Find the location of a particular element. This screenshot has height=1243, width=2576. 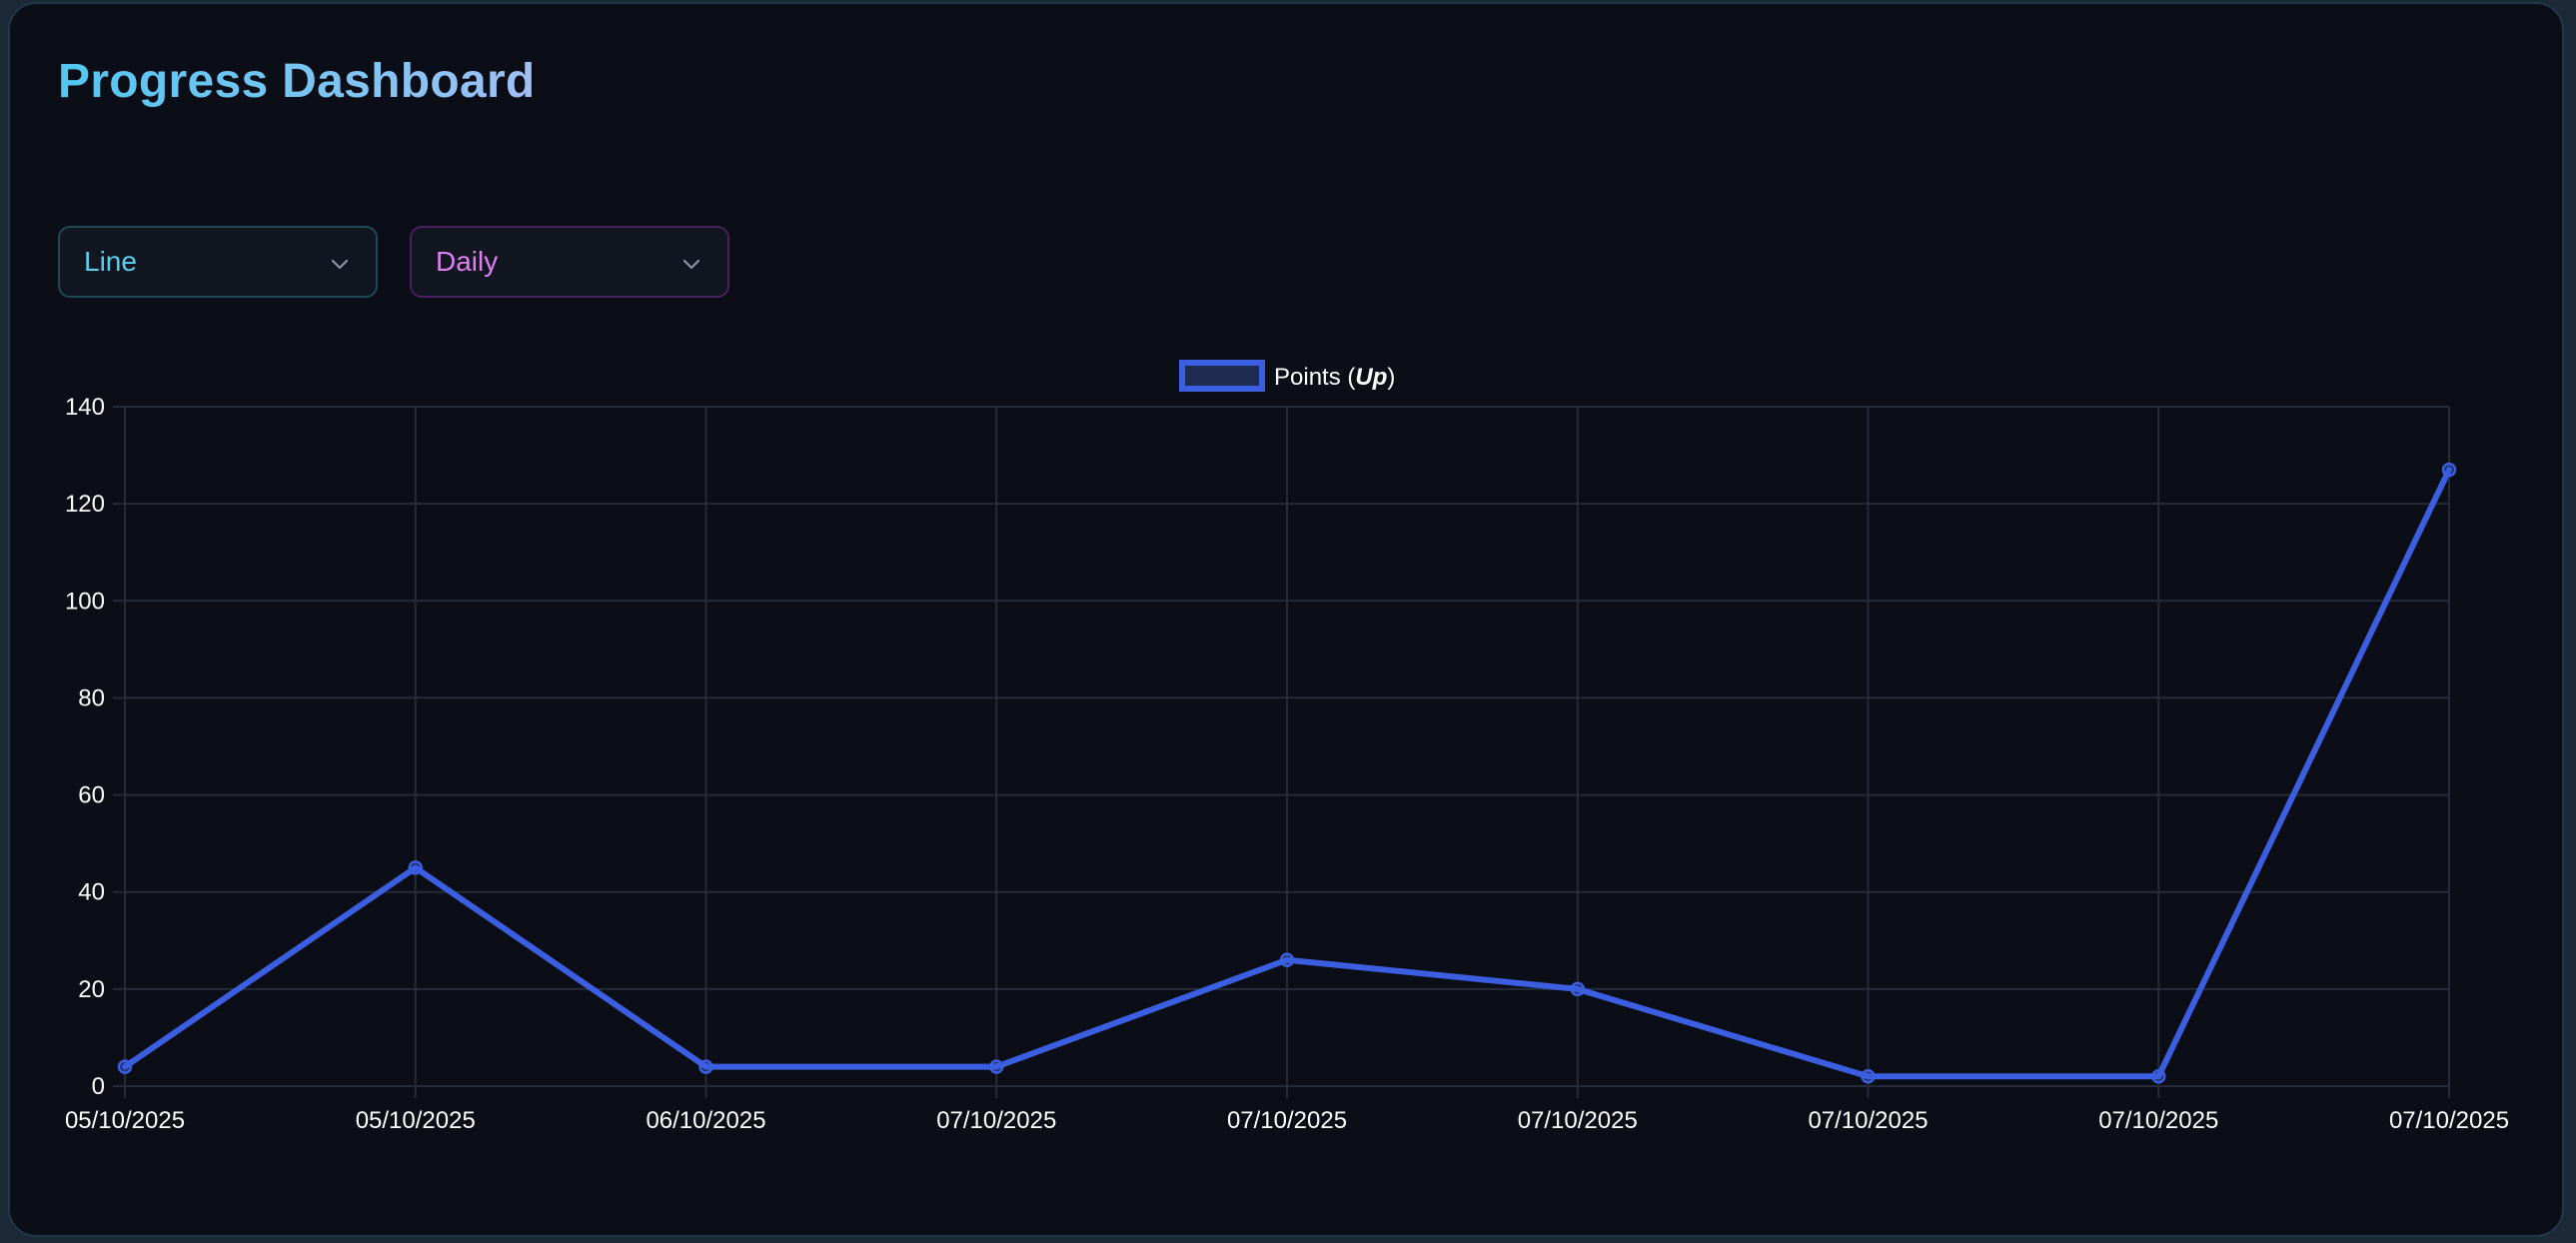

y-tick-label: 60 is located at coordinates (91, 795).